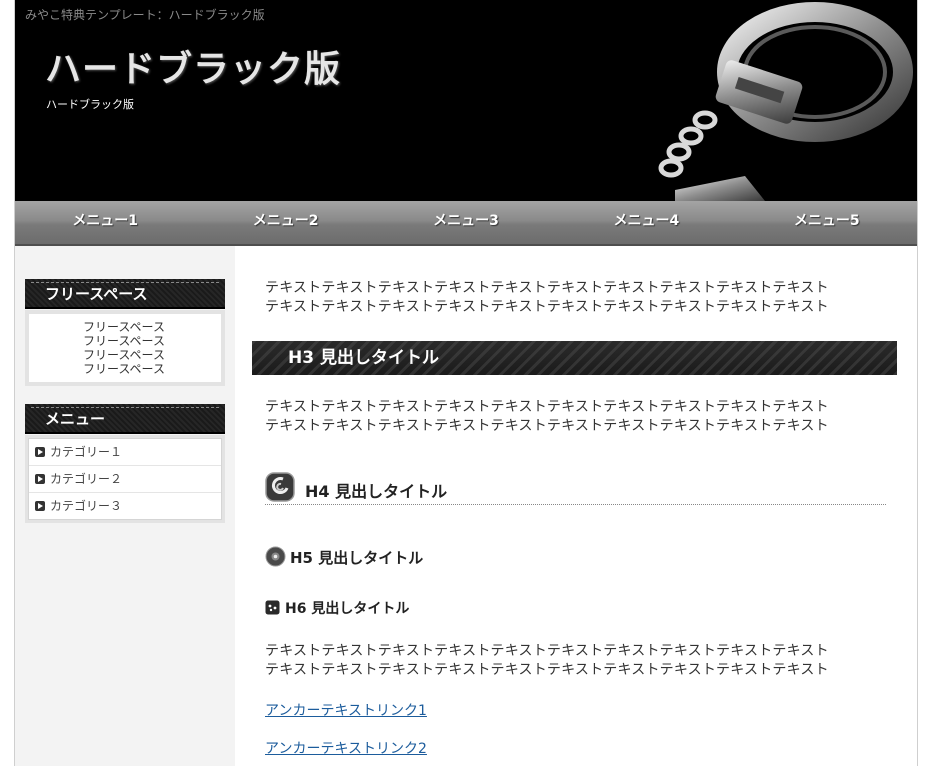 The width and height of the screenshot is (930, 766). What do you see at coordinates (285, 222) in the screenshot?
I see `nav-item-menu2: メニュー2` at bounding box center [285, 222].